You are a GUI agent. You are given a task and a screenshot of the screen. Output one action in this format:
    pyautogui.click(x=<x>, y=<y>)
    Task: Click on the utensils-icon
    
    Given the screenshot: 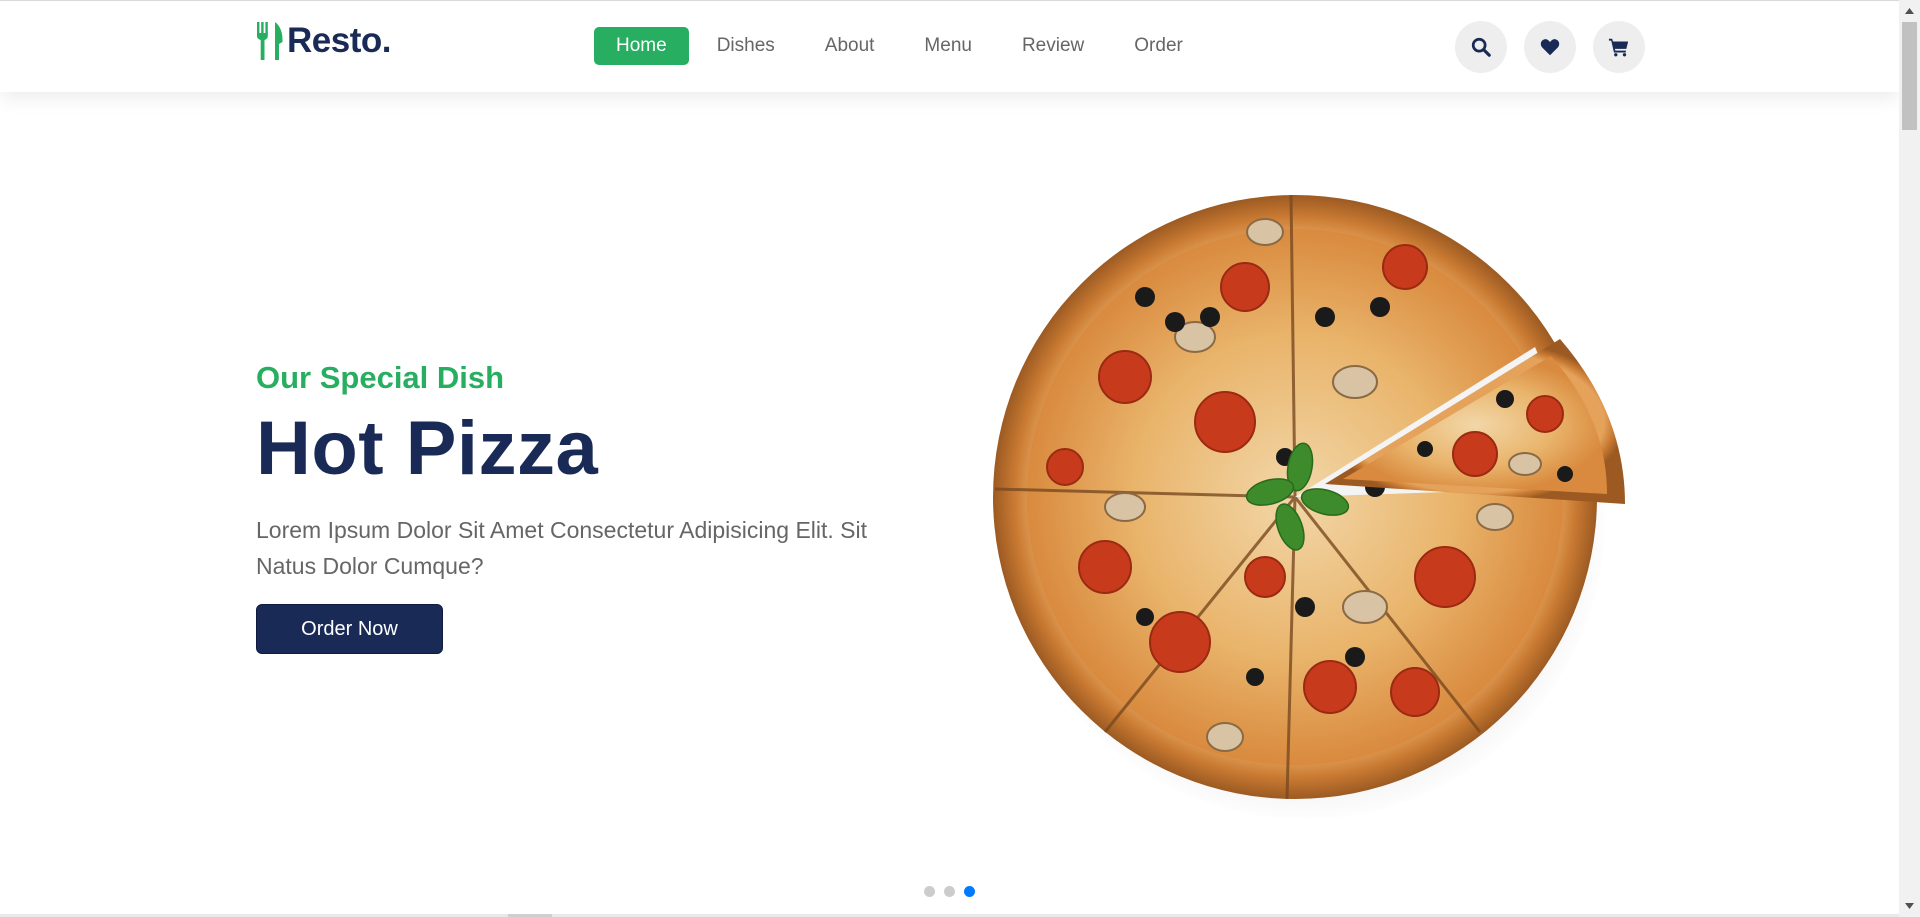 What is the action you would take?
    pyautogui.click(x=270, y=41)
    